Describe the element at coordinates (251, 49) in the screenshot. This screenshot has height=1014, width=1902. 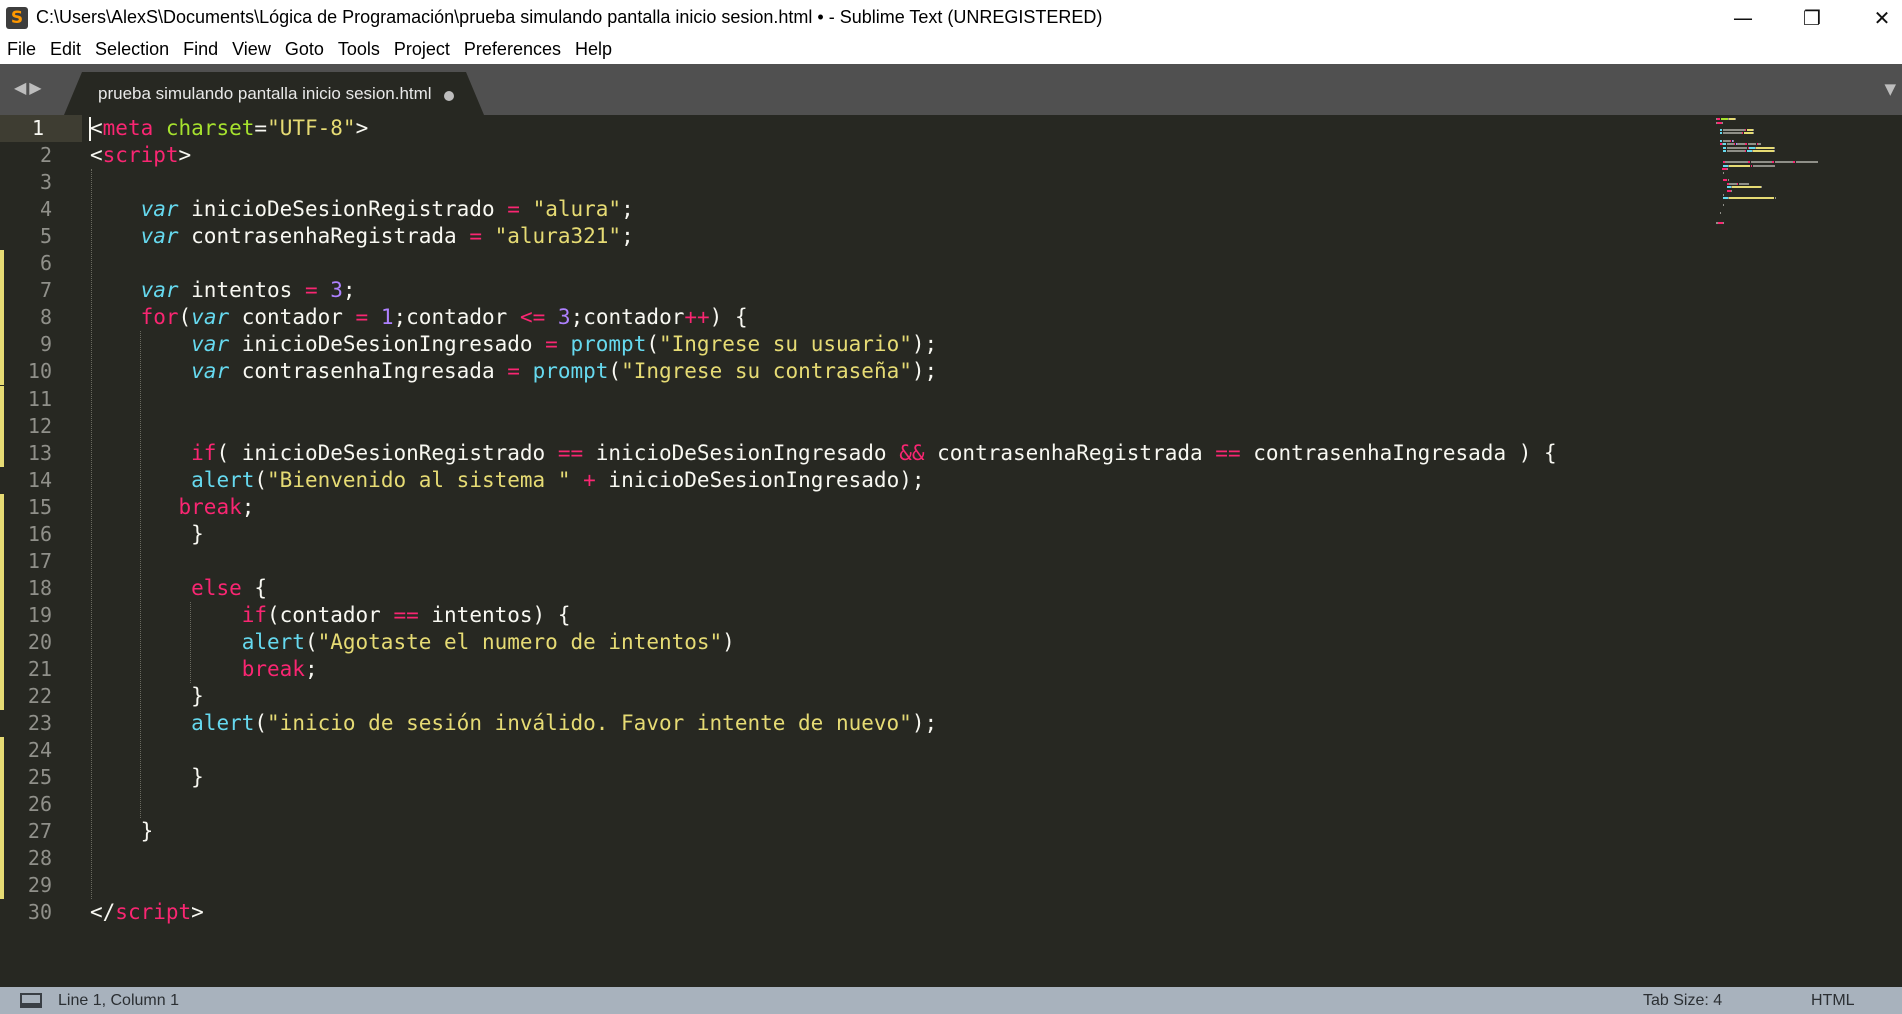
I see `menu-view: View` at that location.